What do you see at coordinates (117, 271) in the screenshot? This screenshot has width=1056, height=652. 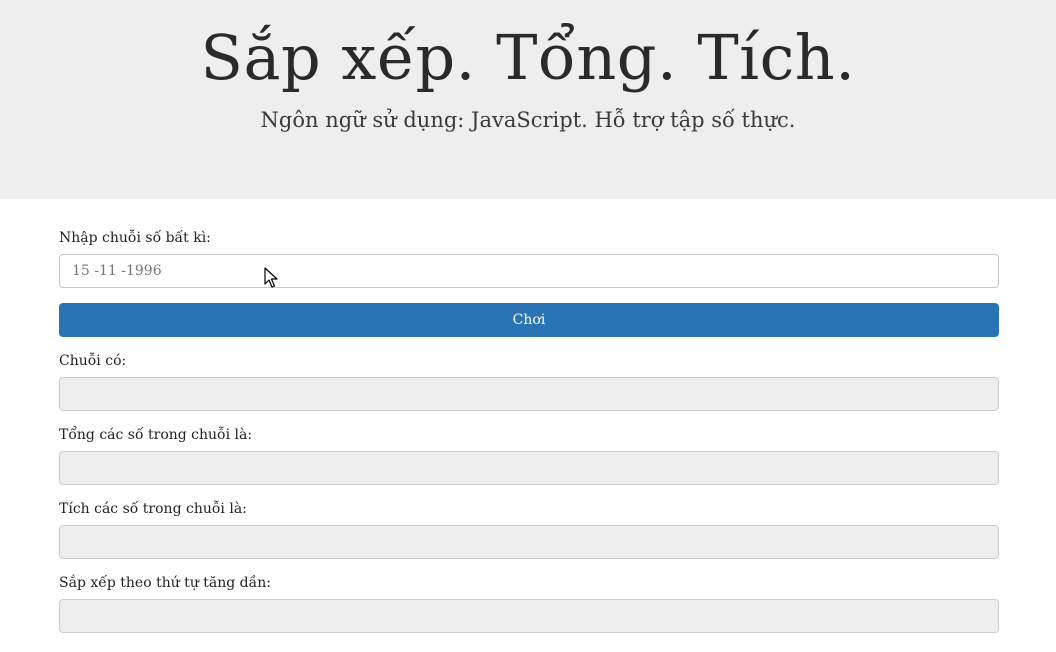 I see `number-input-placeholder: 15 -11 -1996` at bounding box center [117, 271].